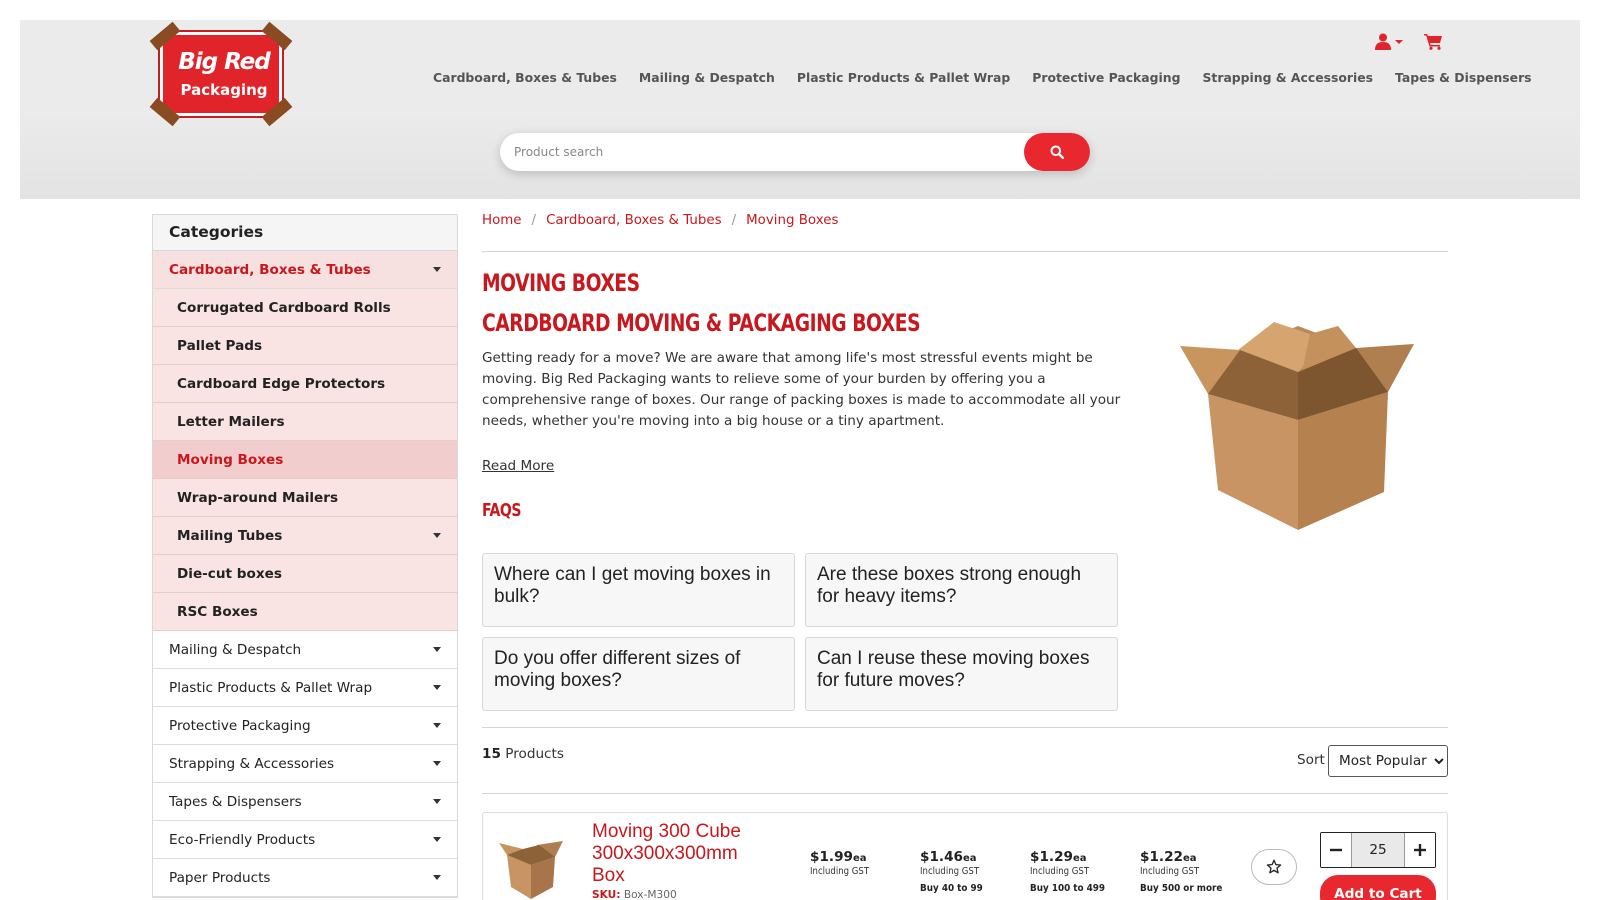  Describe the element at coordinates (305, 233) in the screenshot. I see `sidebar-title: Categories` at that location.